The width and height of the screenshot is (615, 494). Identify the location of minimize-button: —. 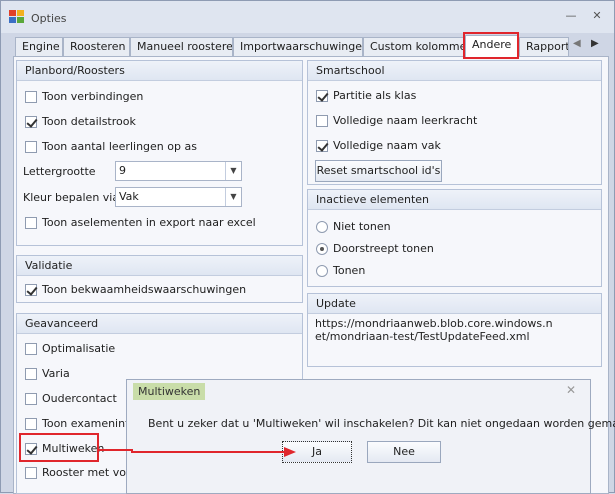
(571, 16).